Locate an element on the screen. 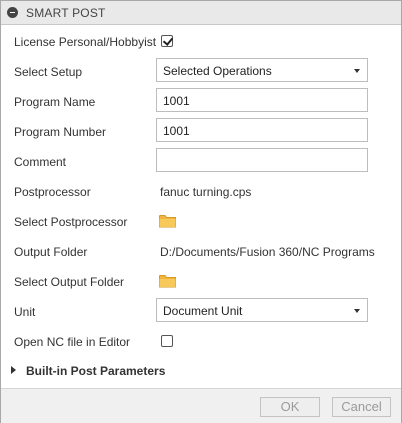 Image resolution: width=402 pixels, height=423 pixels. program-number-label: Program Number is located at coordinates (60, 132).